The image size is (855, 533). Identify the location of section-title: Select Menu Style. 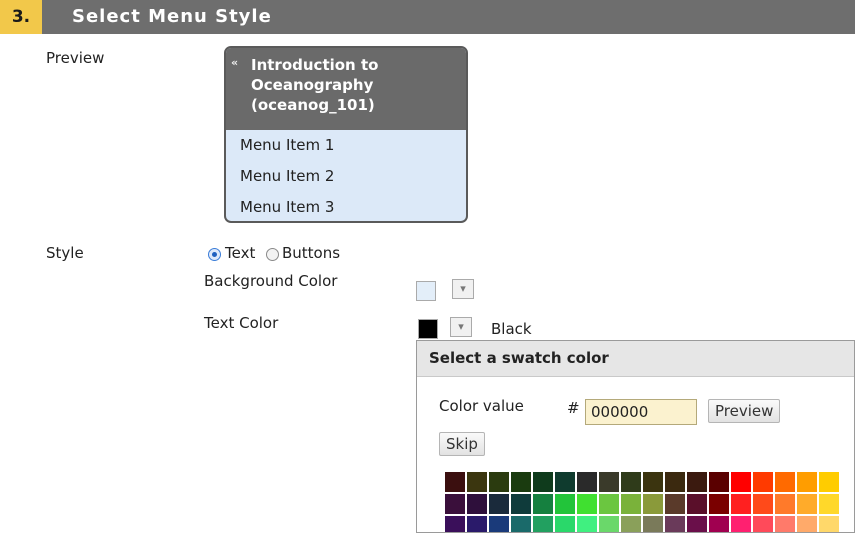
(172, 16).